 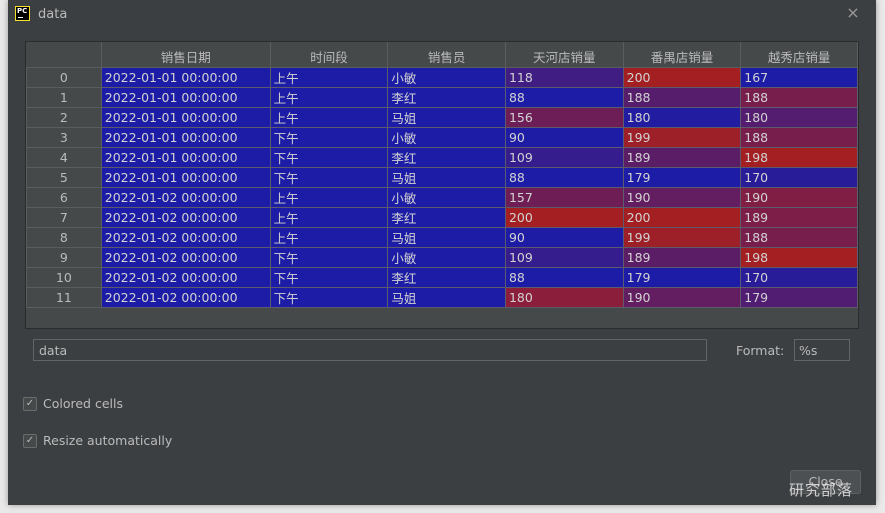 What do you see at coordinates (64, 277) in the screenshot?
I see `row-index: 10` at bounding box center [64, 277].